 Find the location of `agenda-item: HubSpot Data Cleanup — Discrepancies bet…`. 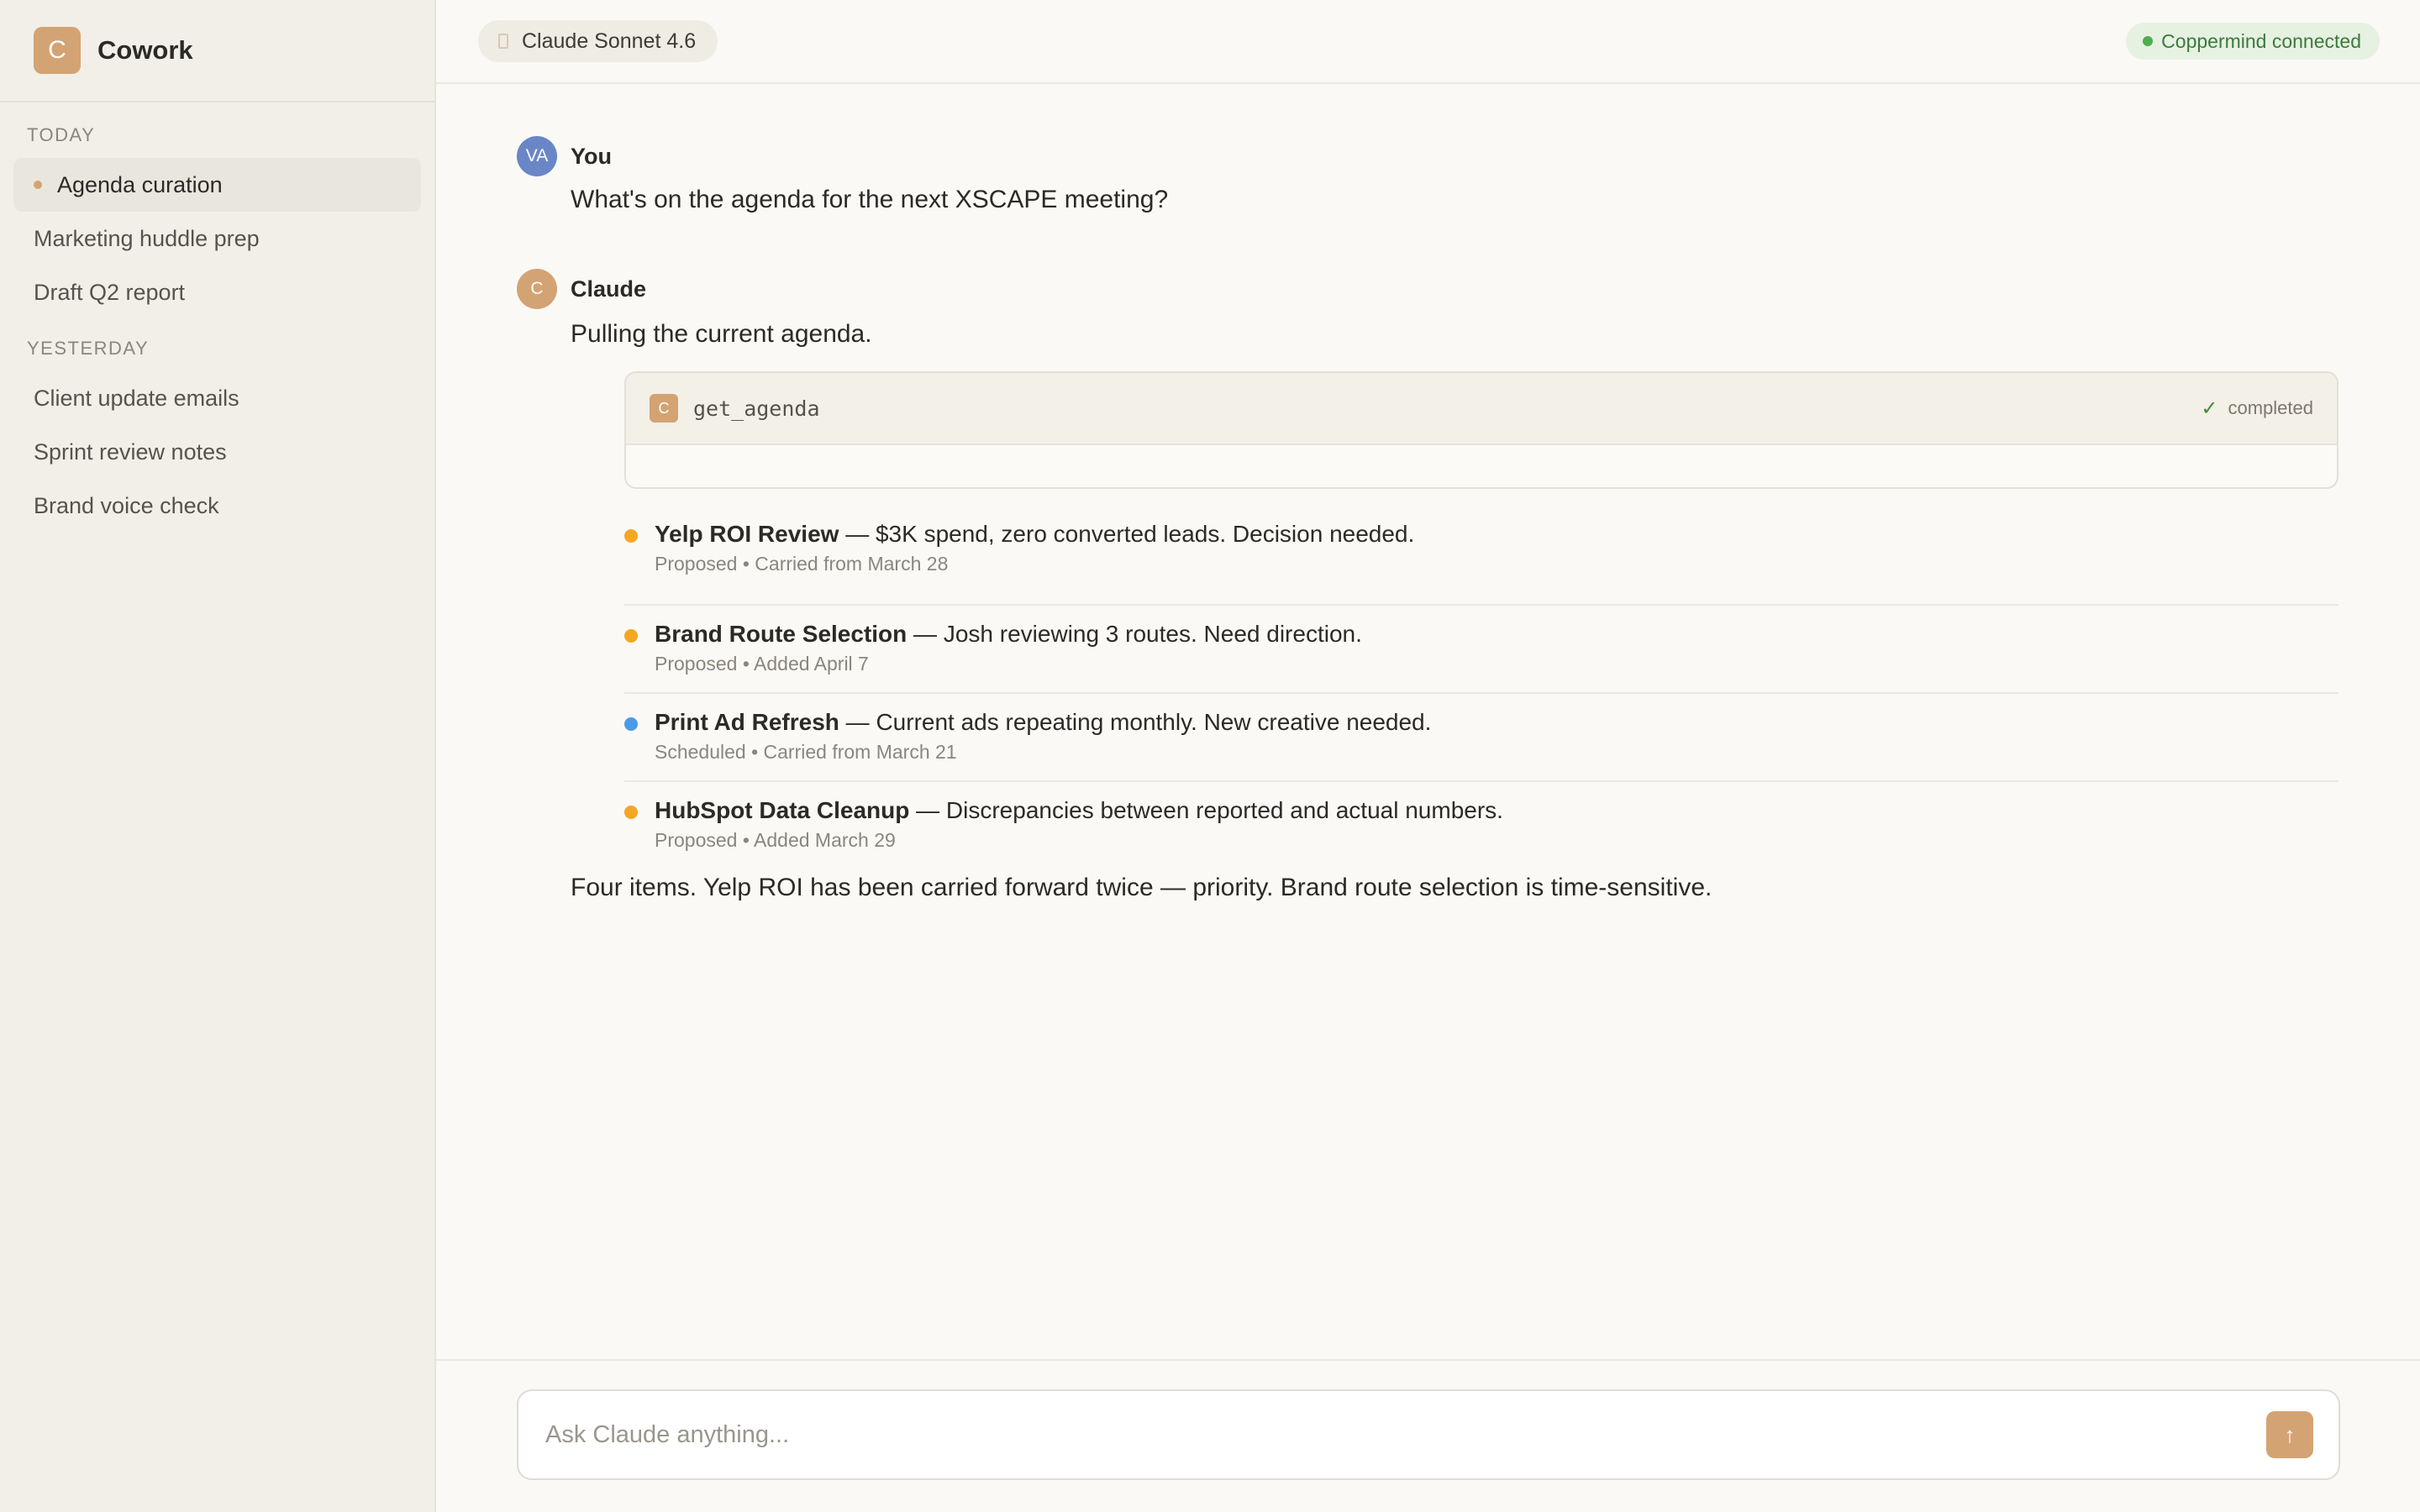

agenda-item: HubSpot Data Cleanup — Discrepancies bet… is located at coordinates (1481, 820).